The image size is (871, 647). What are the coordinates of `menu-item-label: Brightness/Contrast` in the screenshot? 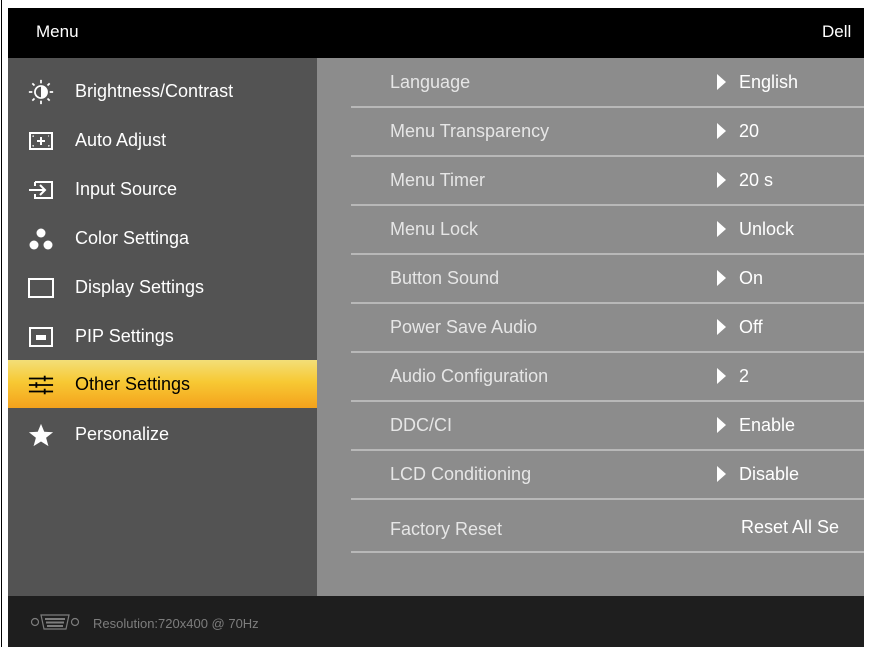 It's located at (154, 91).